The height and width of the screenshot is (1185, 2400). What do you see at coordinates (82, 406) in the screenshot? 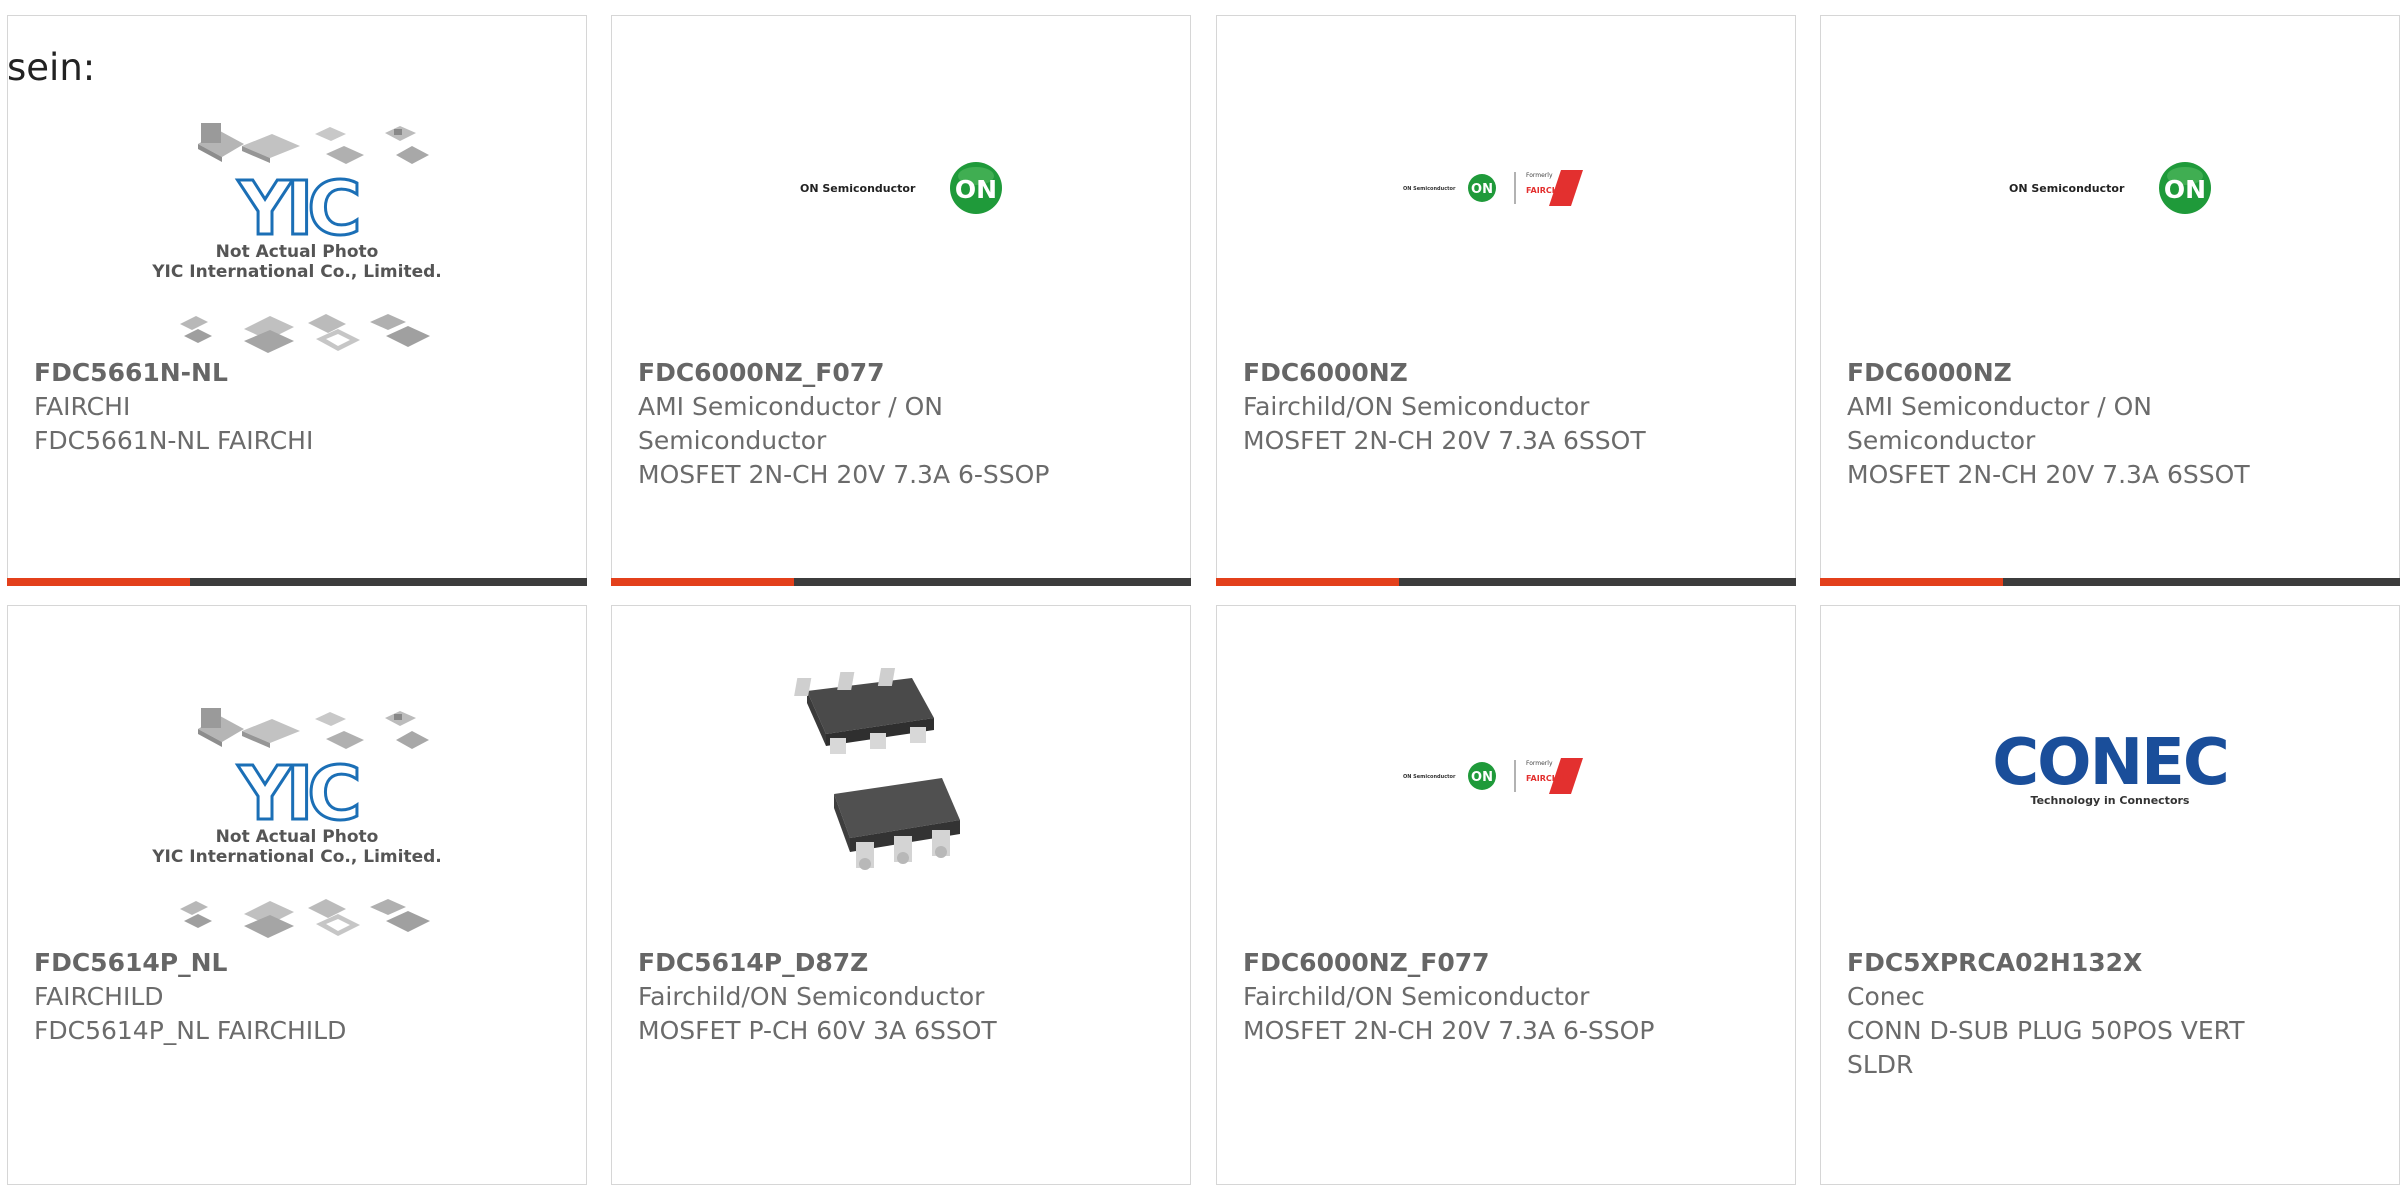
I see `manufacturer: FAIRCHI` at bounding box center [82, 406].